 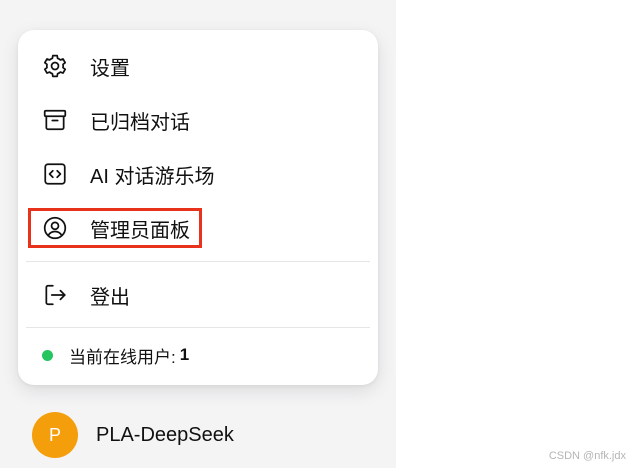 I want to click on menu-item-ai-playground: AI 对话游乐场, so click(x=128, y=174).